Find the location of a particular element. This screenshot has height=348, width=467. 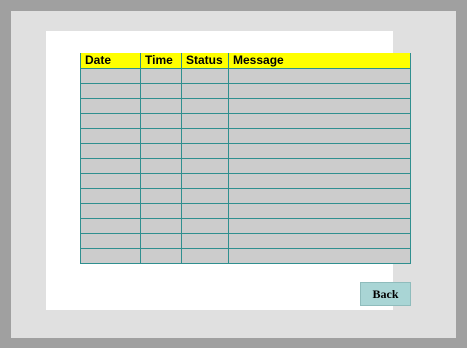

column-header-status: Status is located at coordinates (205, 61).